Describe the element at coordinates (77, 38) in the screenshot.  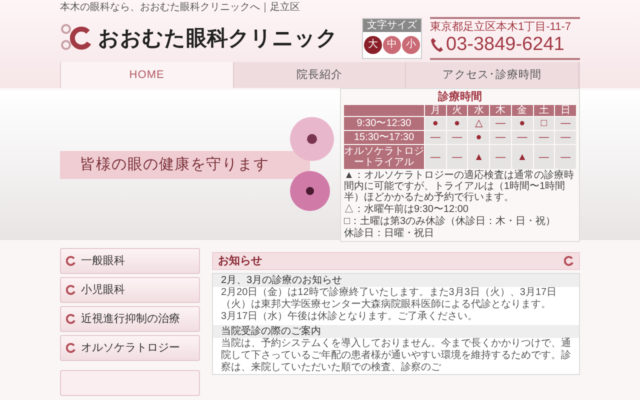
I see `logo-icon` at that location.